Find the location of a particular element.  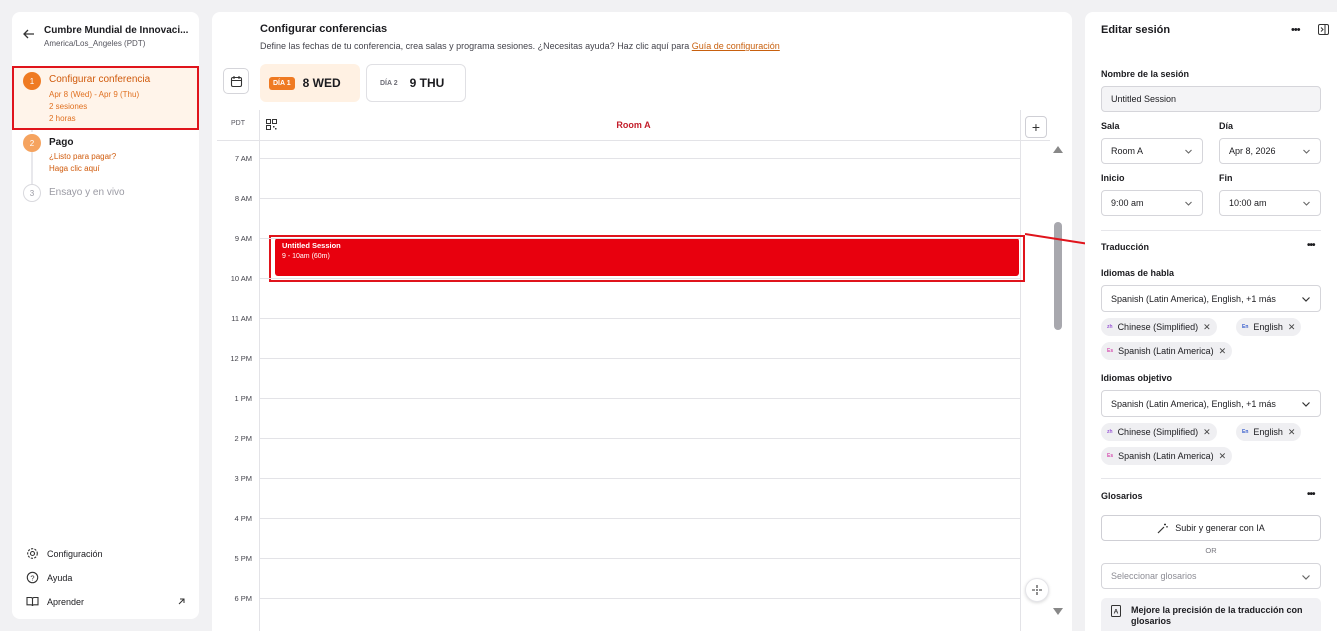

book-icon is located at coordinates (32, 601).